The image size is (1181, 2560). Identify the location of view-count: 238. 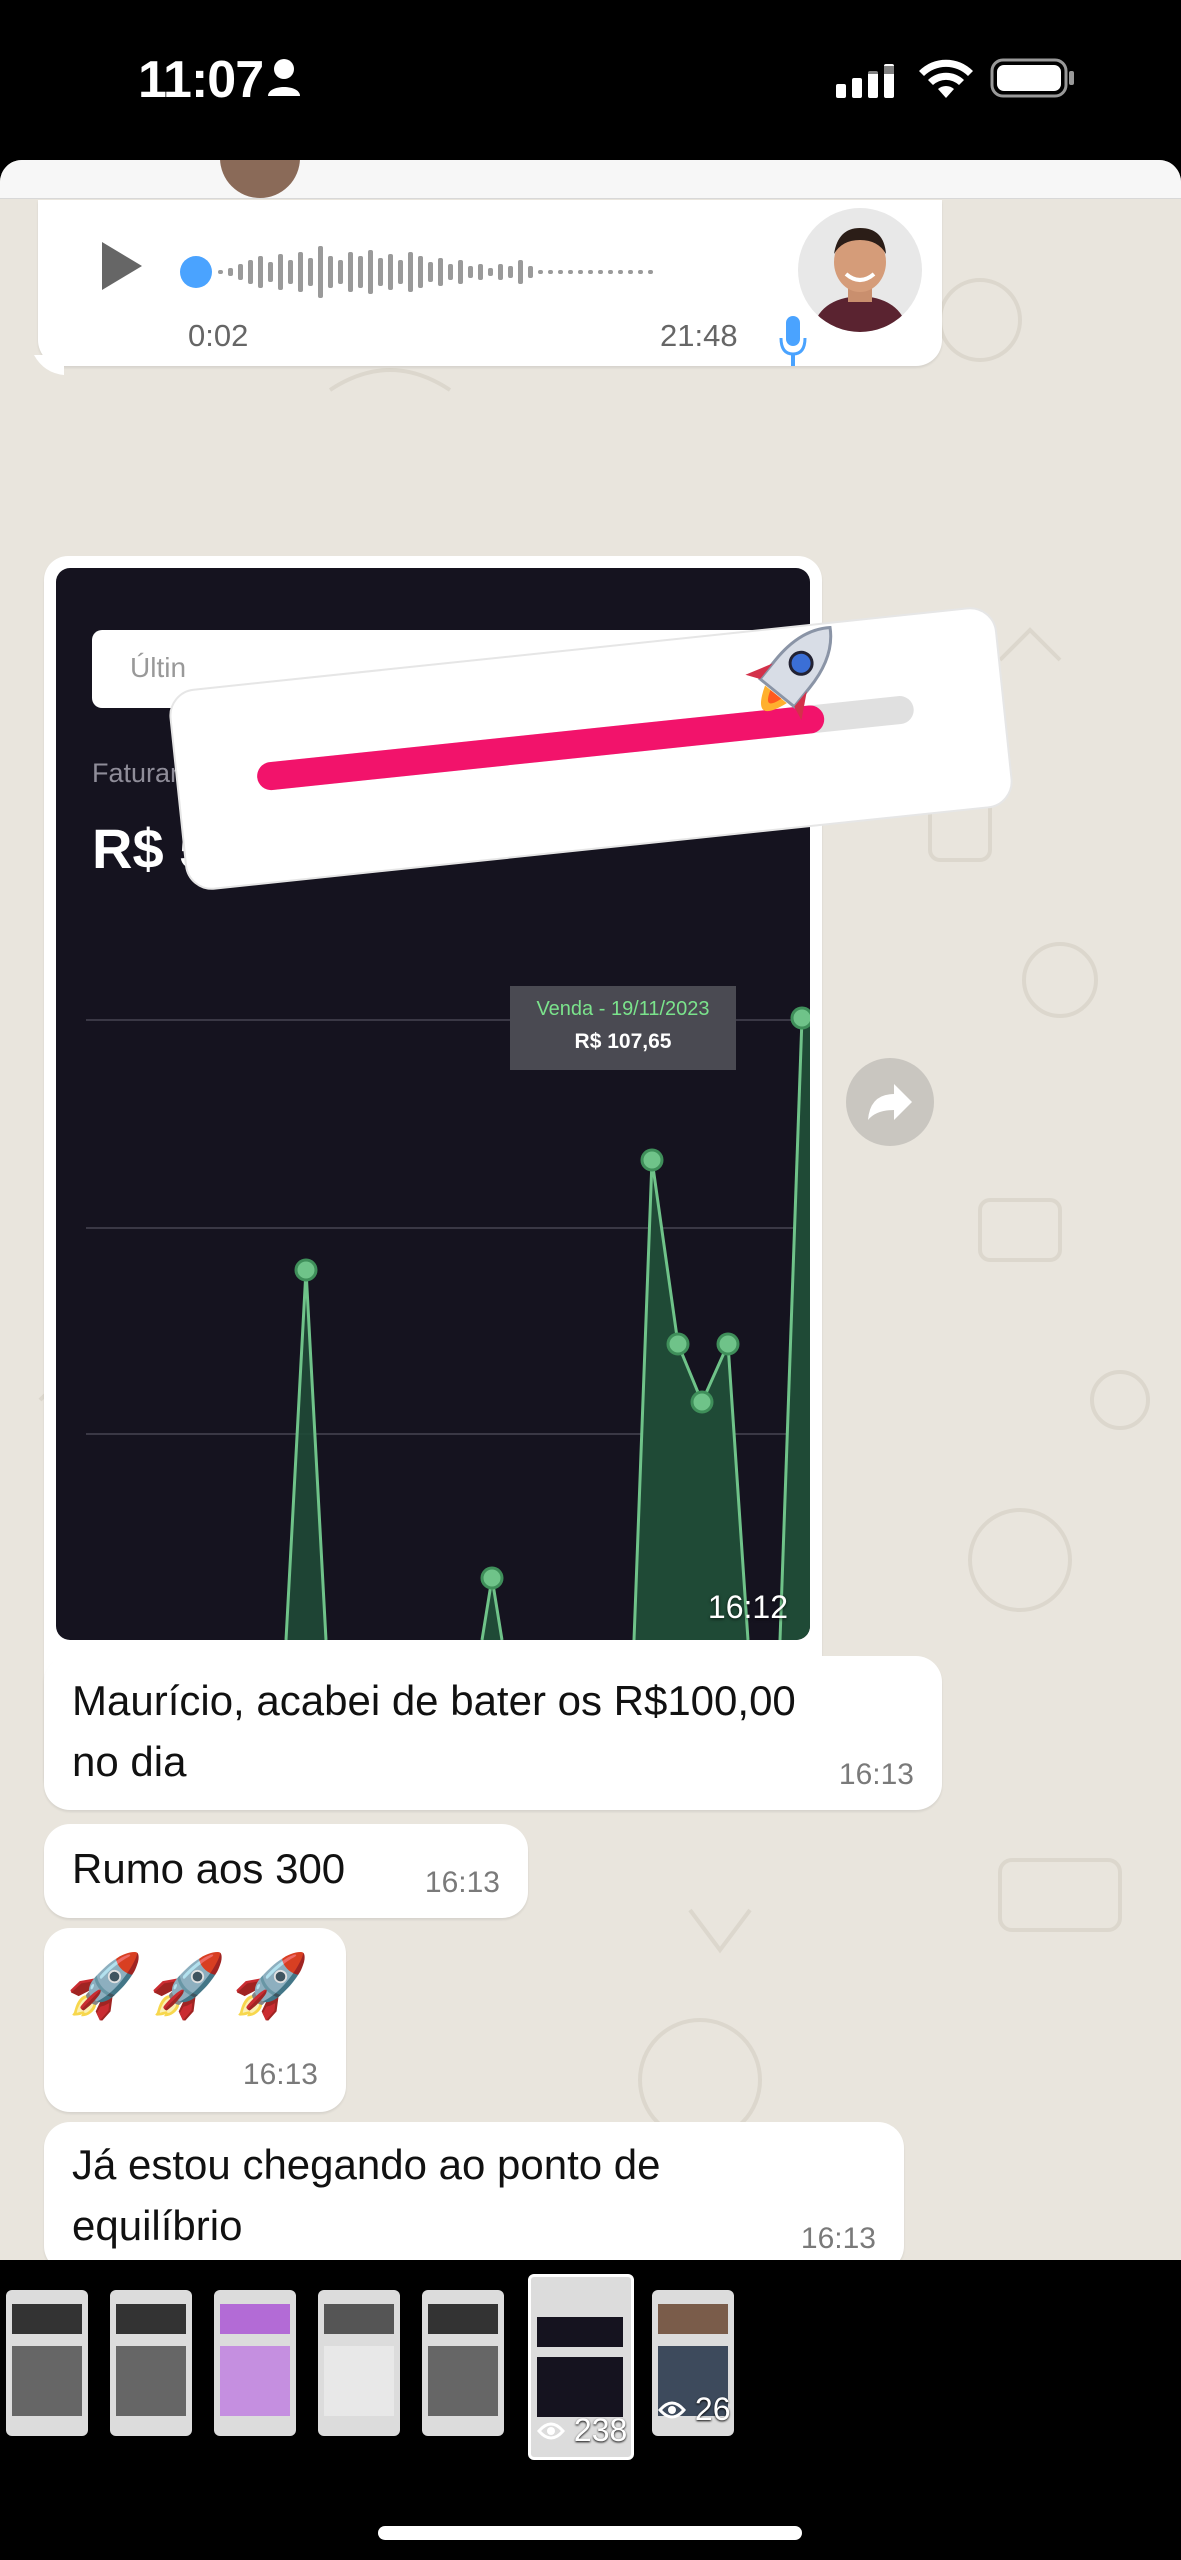
(582, 2430).